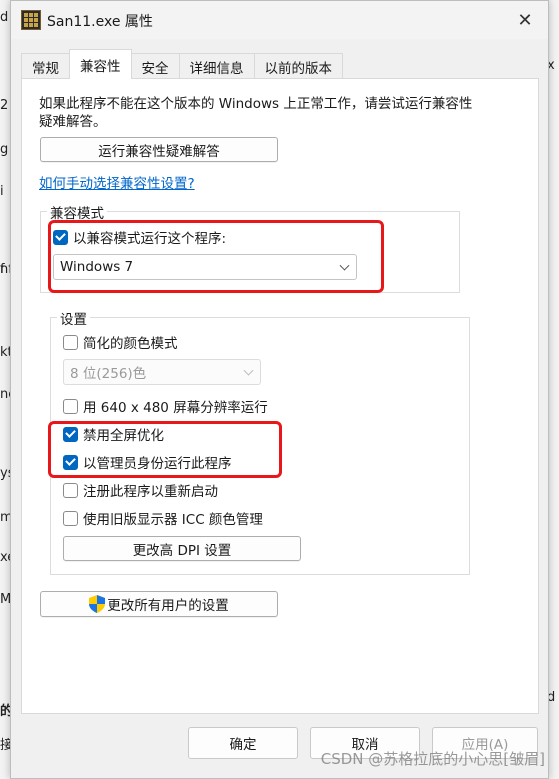 The image size is (559, 779). Describe the element at coordinates (155, 66) in the screenshot. I see `tab-security: 安全` at that location.